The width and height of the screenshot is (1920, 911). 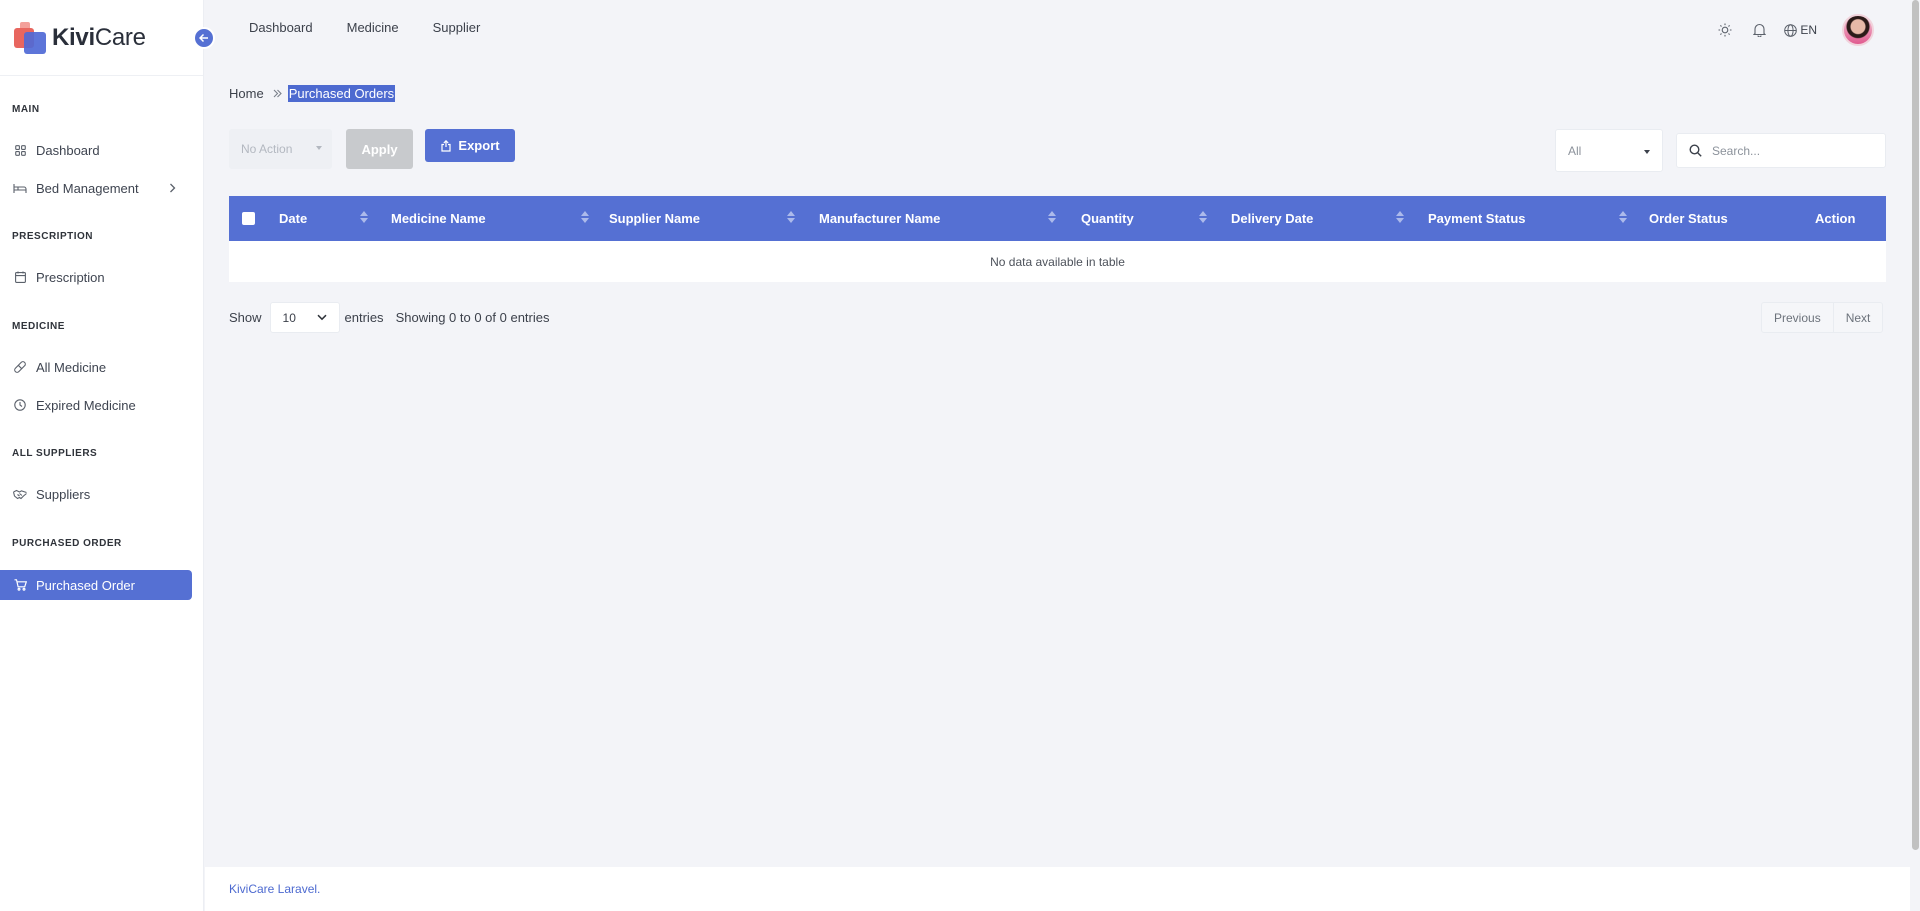 I want to click on globe-icon, so click(x=1791, y=30).